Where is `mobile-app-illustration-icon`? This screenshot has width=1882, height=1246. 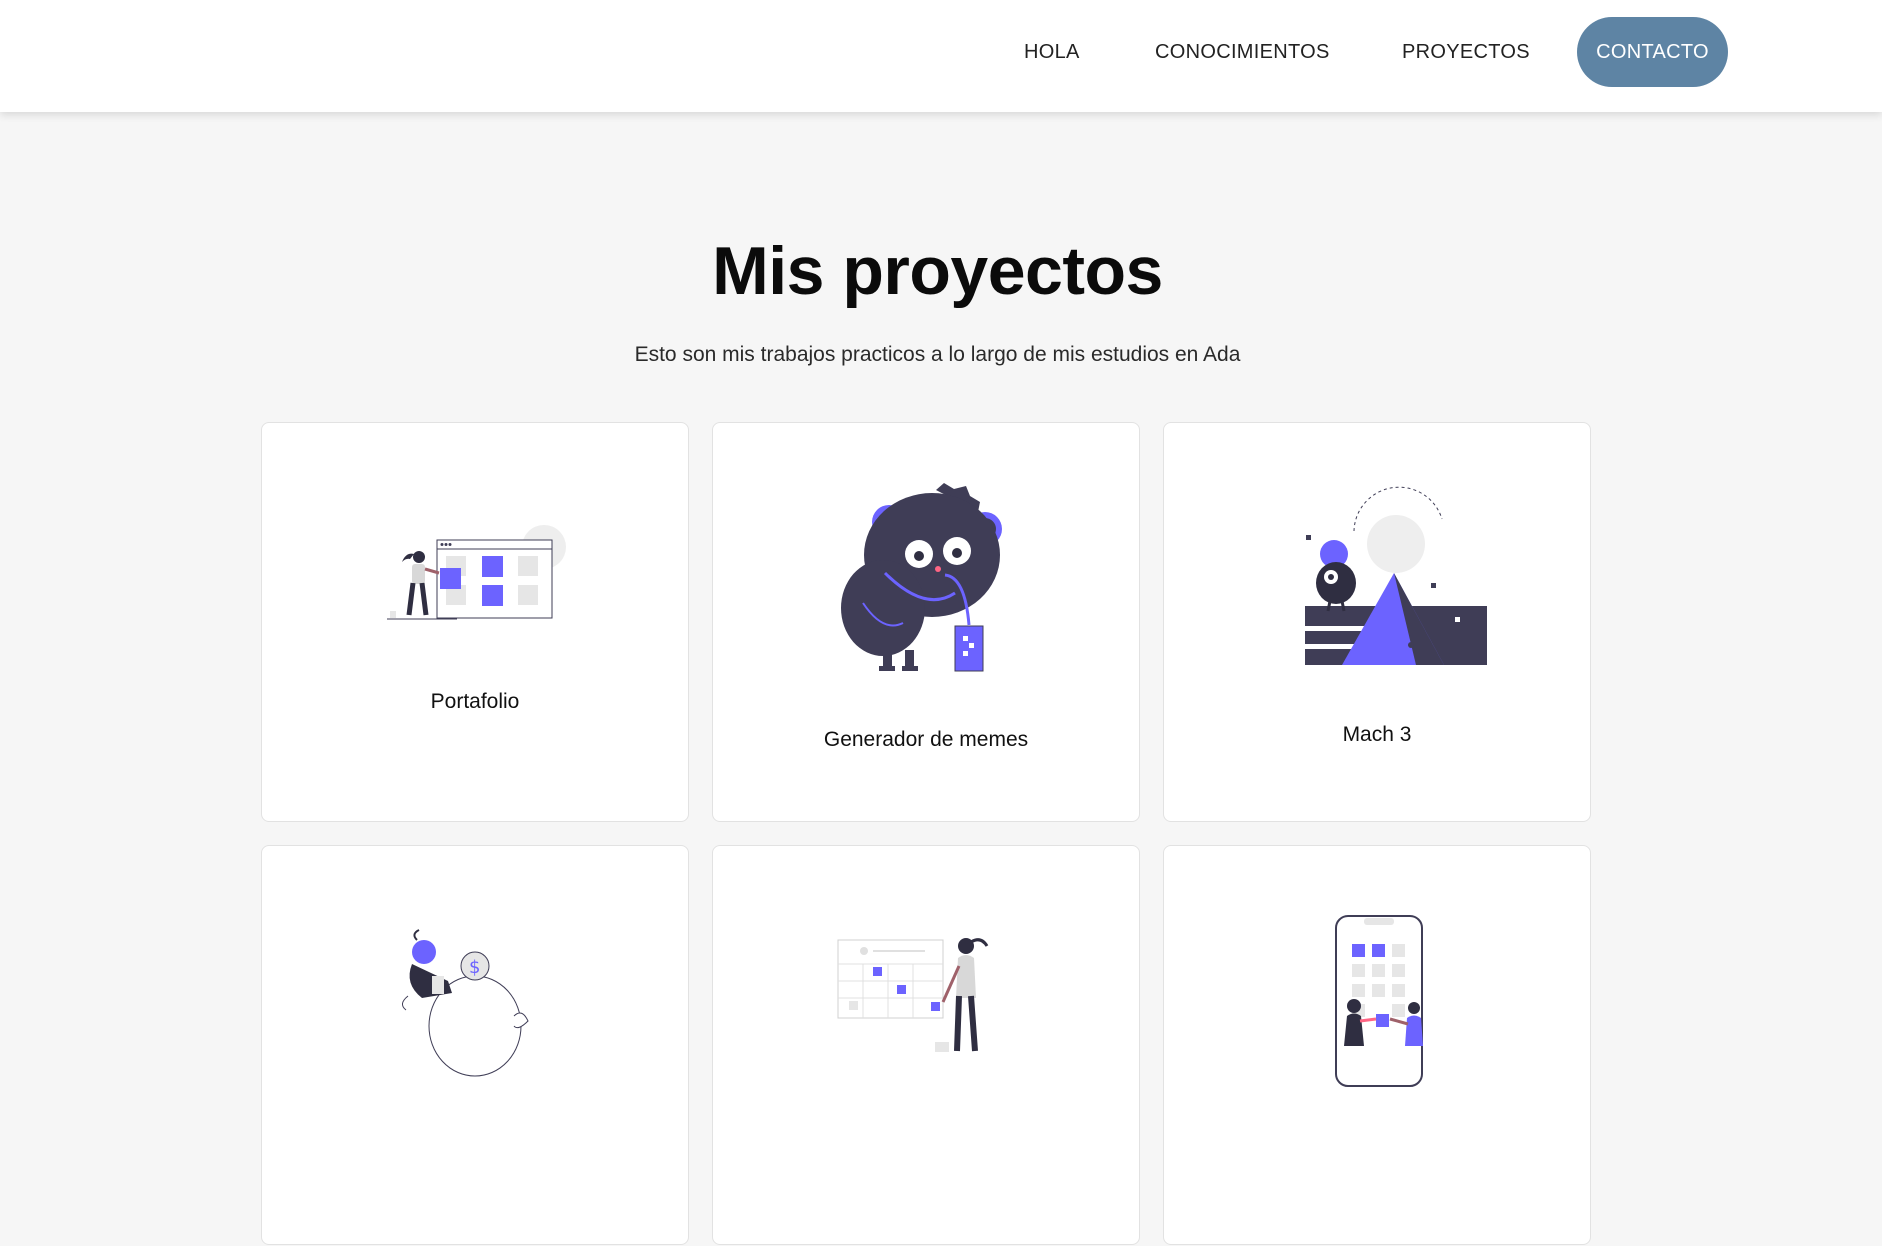 mobile-app-illustration-icon is located at coordinates (1379, 1001).